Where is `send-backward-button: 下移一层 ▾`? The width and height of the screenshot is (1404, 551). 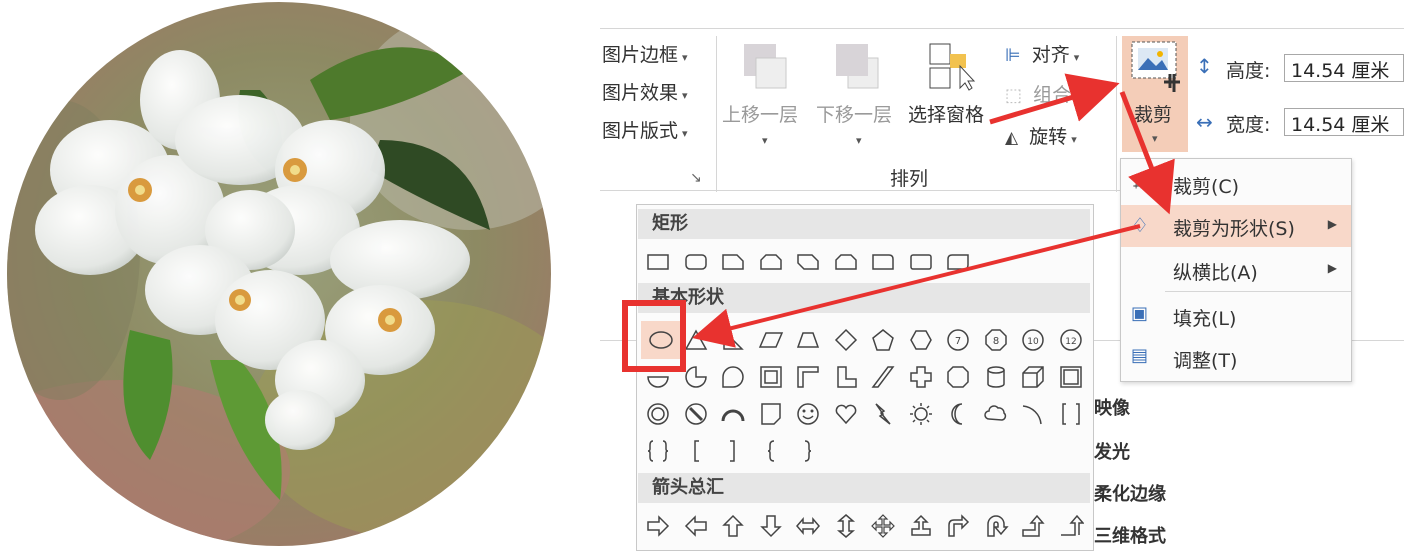
send-backward-button: 下移一层 ▾ is located at coordinates (858, 96).